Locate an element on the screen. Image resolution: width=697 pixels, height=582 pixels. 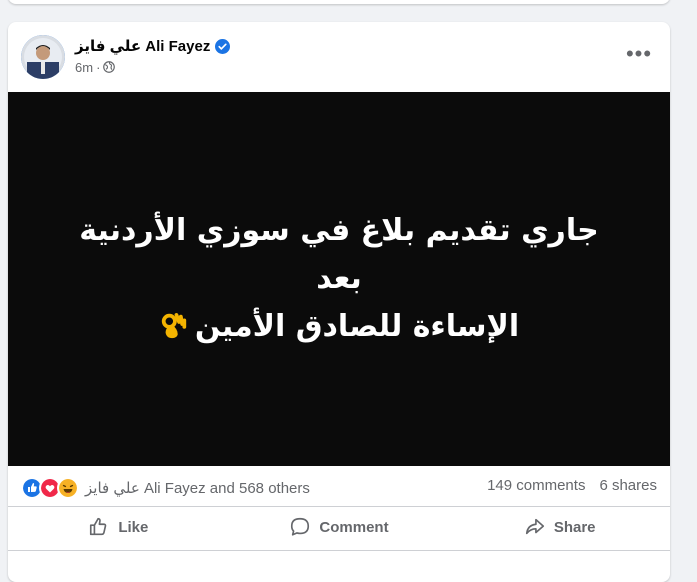
comment-label: Comment is located at coordinates (354, 527).